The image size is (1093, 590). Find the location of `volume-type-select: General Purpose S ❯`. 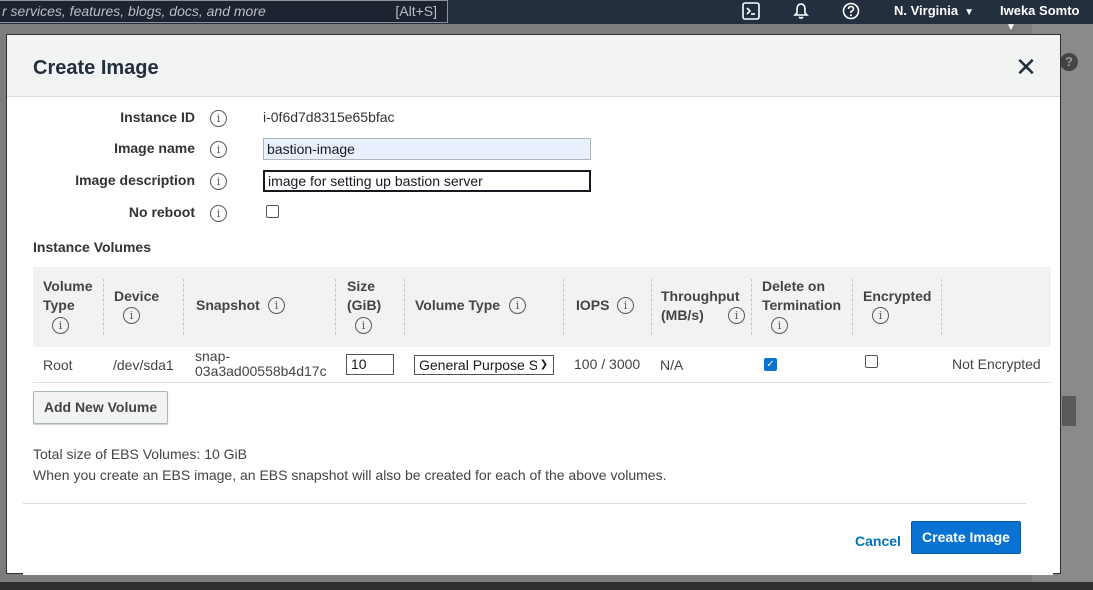

volume-type-select: General Purpose S ❯ is located at coordinates (484, 365).